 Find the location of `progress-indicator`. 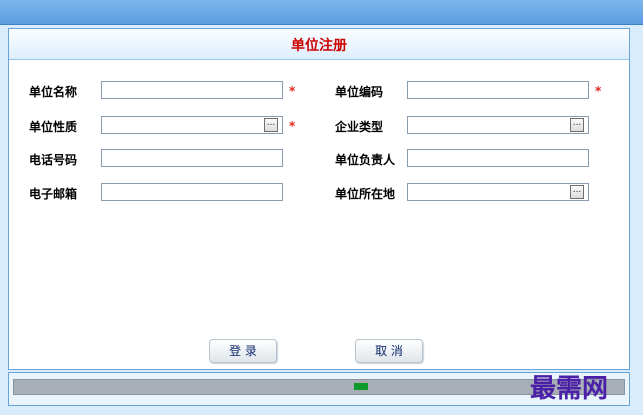

progress-indicator is located at coordinates (361, 386).